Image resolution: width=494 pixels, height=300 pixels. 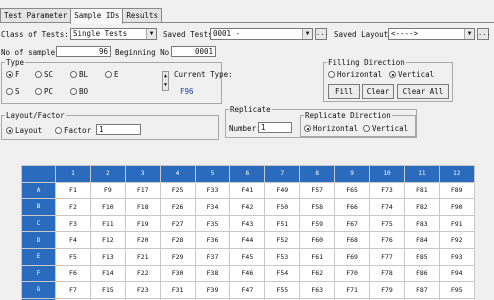 What do you see at coordinates (352, 207) in the screenshot?
I see `plate-well: F66` at bounding box center [352, 207].